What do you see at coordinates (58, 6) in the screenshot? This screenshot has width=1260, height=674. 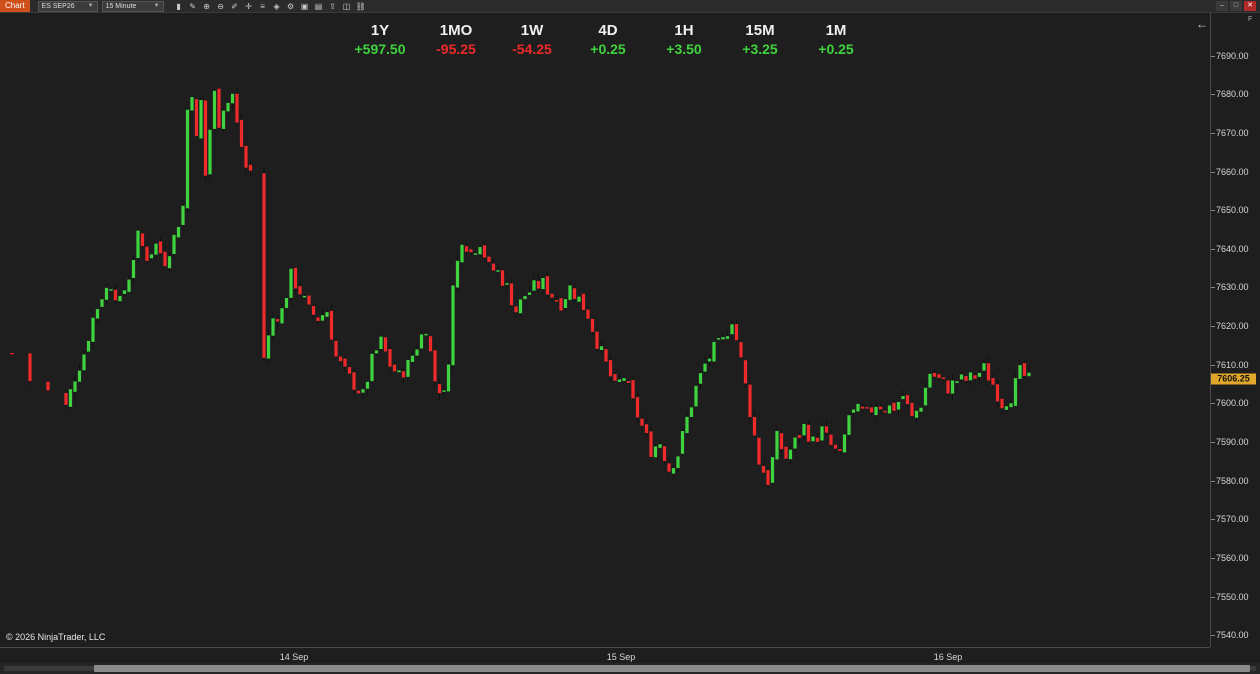 I see `instrument-label: ES SEP26` at bounding box center [58, 6].